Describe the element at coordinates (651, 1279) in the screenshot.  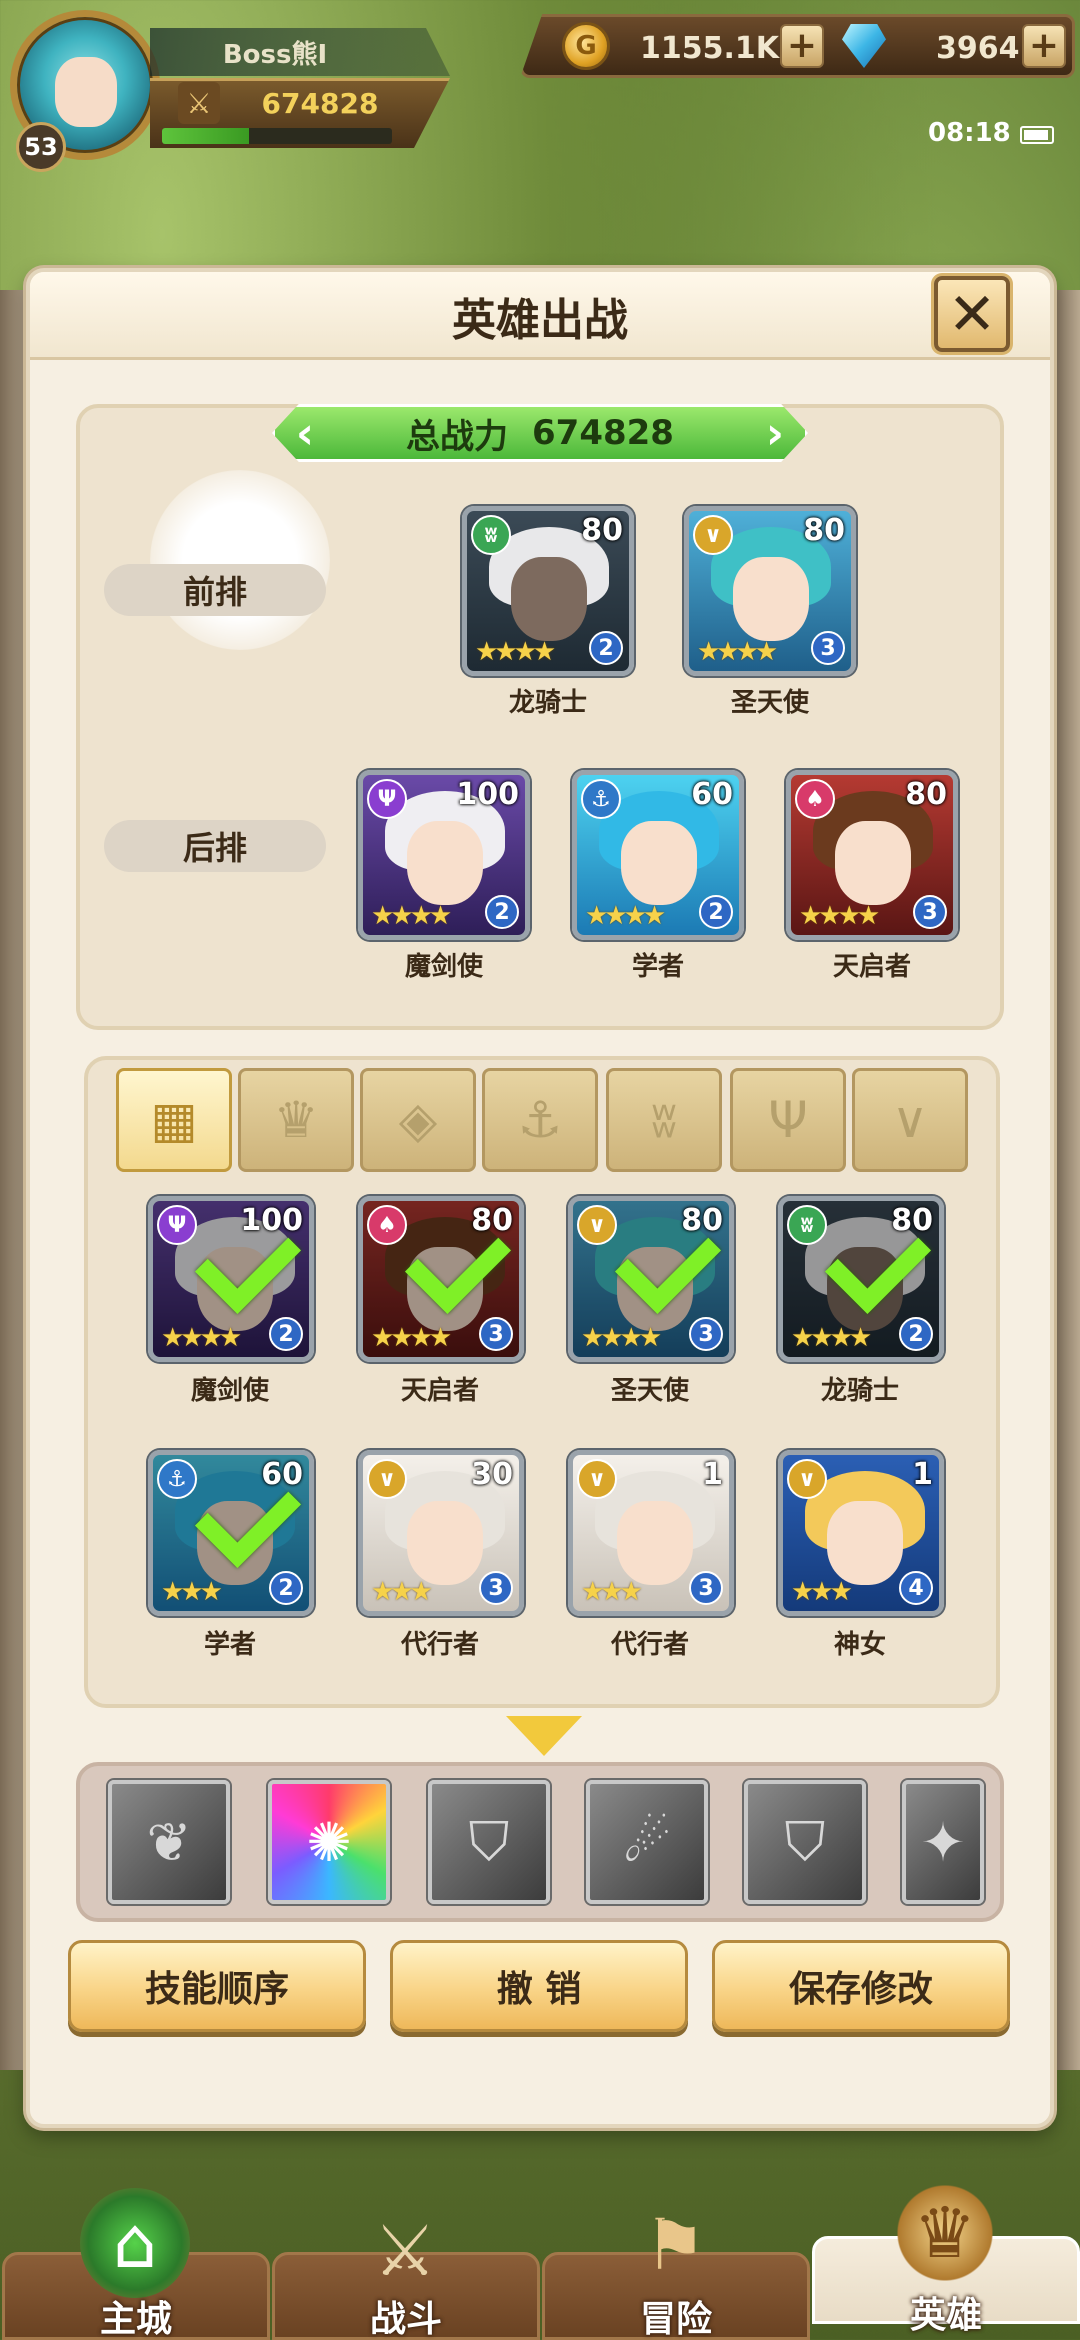
I see `roster-hero-card: ∨ 80 ★★★★ 3` at that location.